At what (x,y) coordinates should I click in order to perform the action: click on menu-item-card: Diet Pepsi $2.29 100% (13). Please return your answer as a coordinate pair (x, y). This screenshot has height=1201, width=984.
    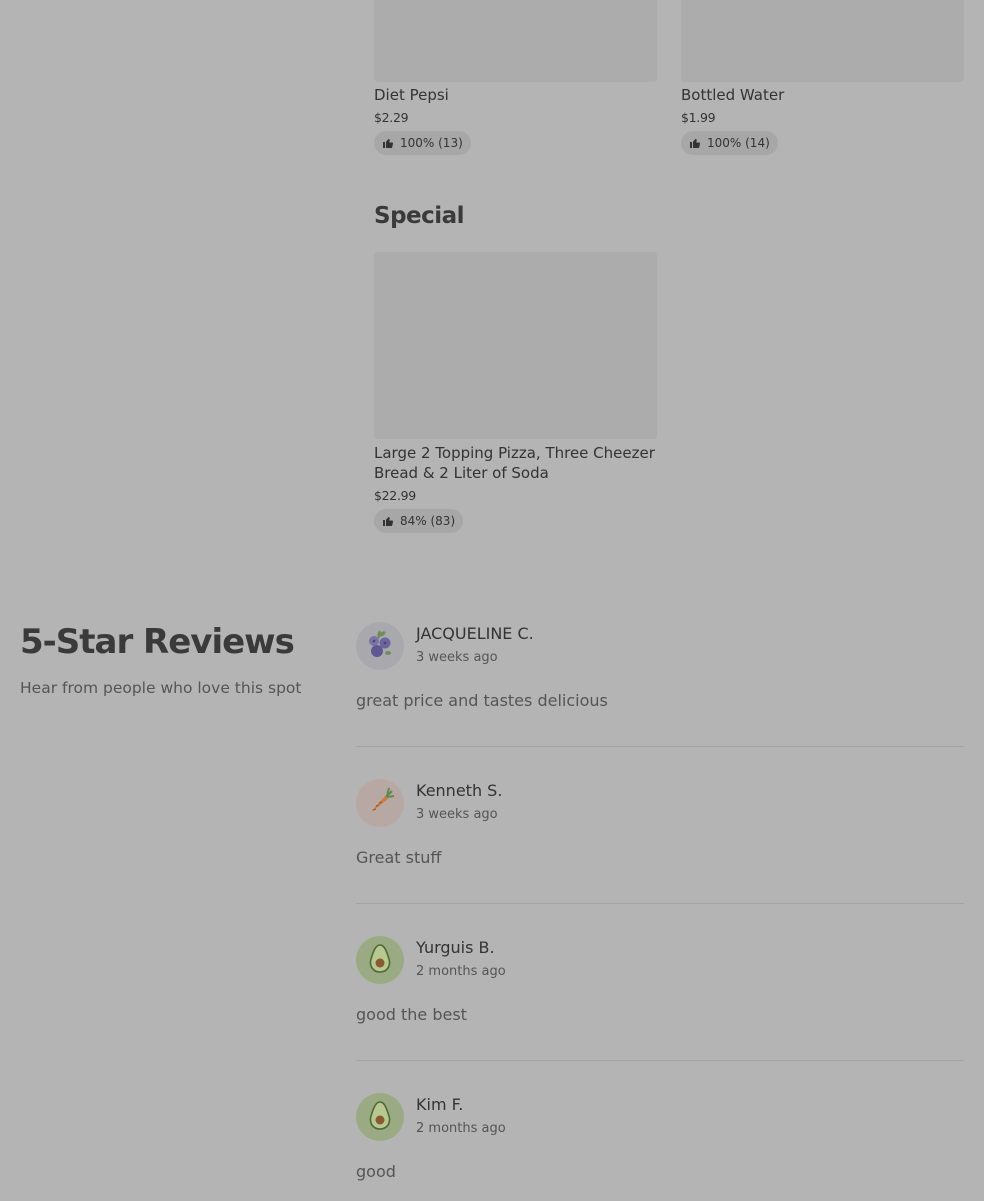
    Looking at the image, I should click on (515, 80).